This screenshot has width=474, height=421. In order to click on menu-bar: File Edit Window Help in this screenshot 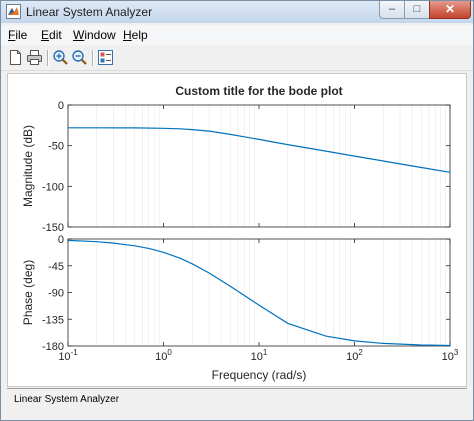, I will do `click(237, 35)`.